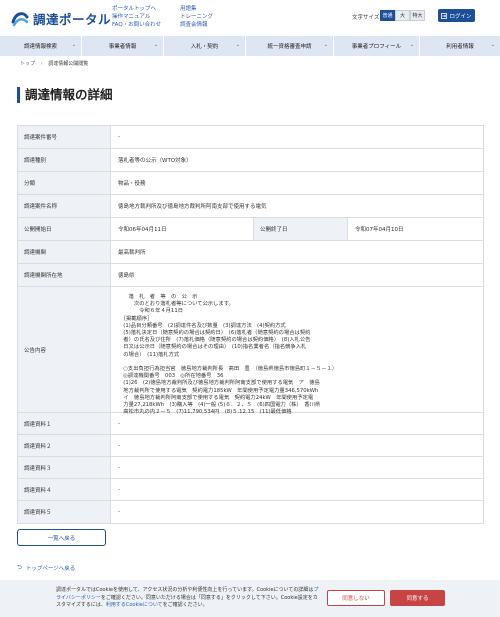 Image resolution: width=500 pixels, height=617 pixels. Describe the element at coordinates (250, 512) in the screenshot. I see `detail-row-doc-5: 調達資料５ -` at that location.